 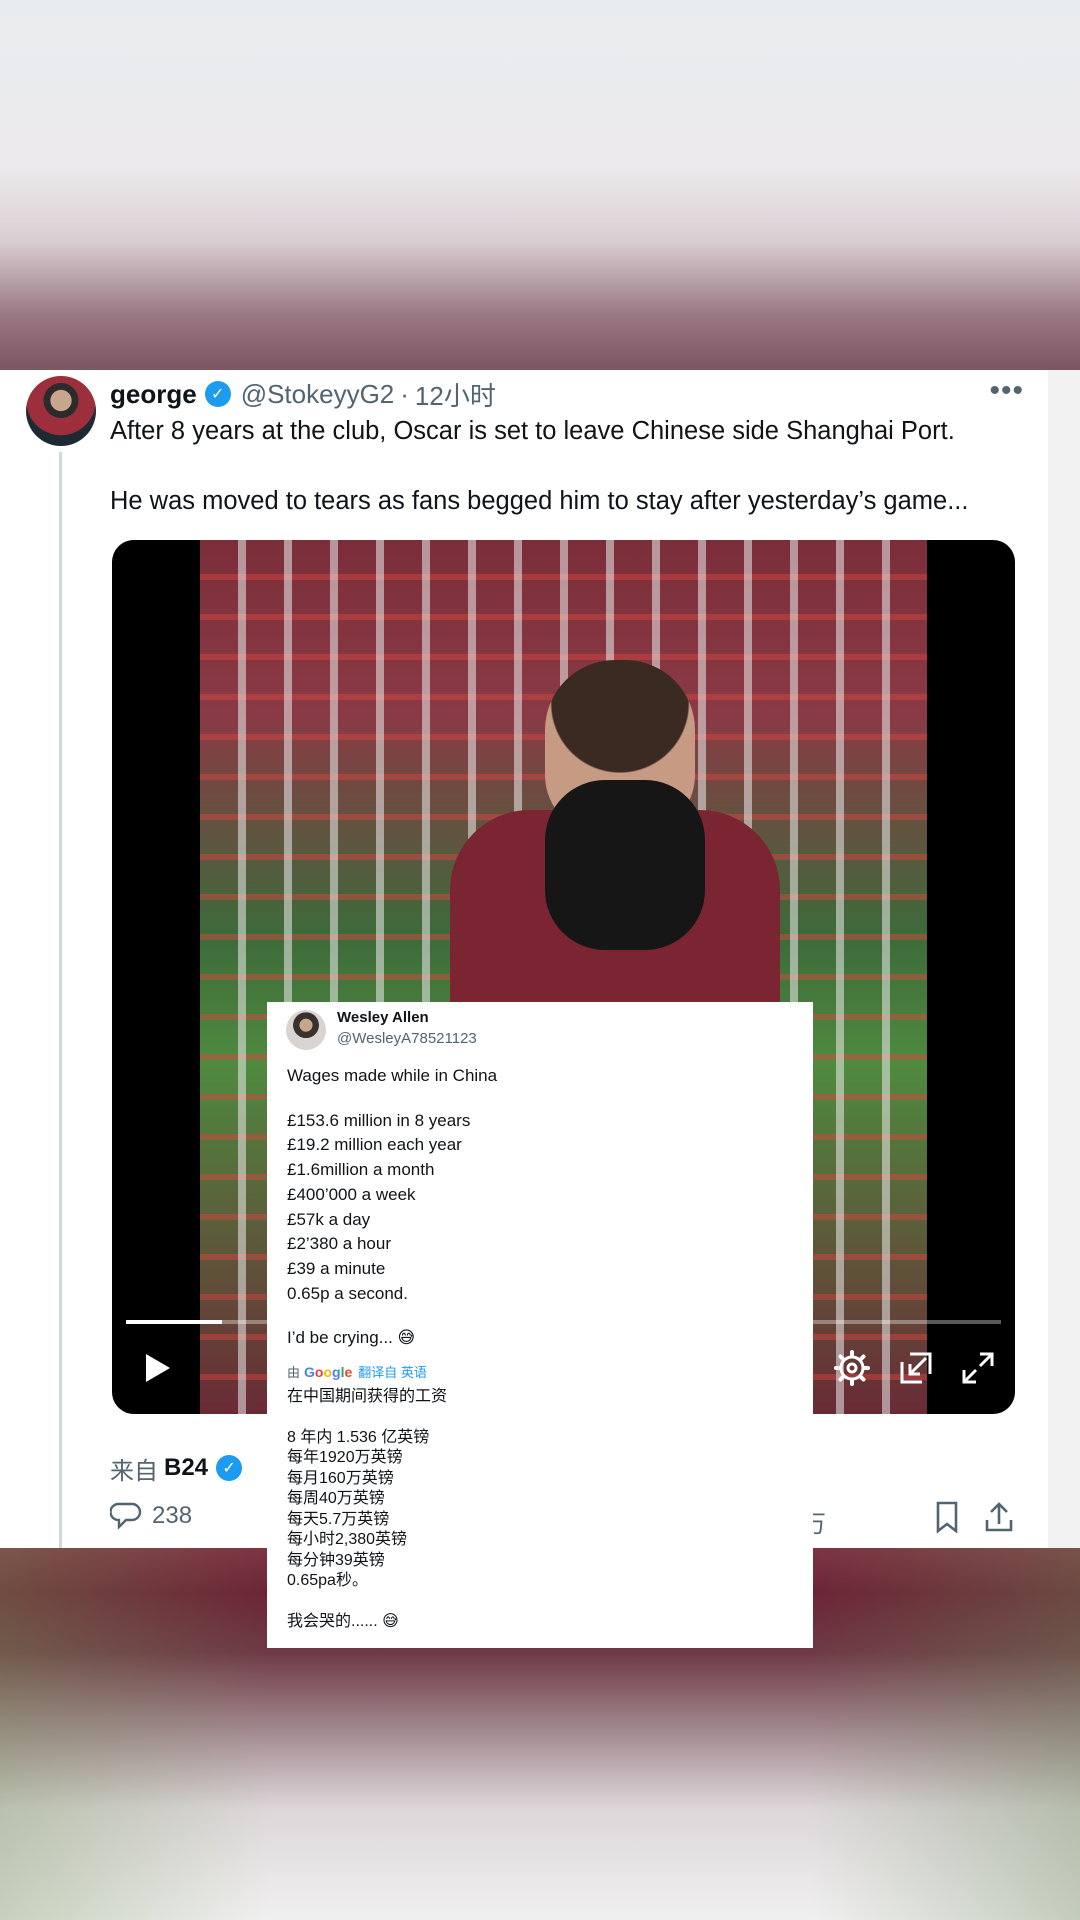 What do you see at coordinates (336, 1268) in the screenshot?
I see `quote-text-line: £39 a minute` at bounding box center [336, 1268].